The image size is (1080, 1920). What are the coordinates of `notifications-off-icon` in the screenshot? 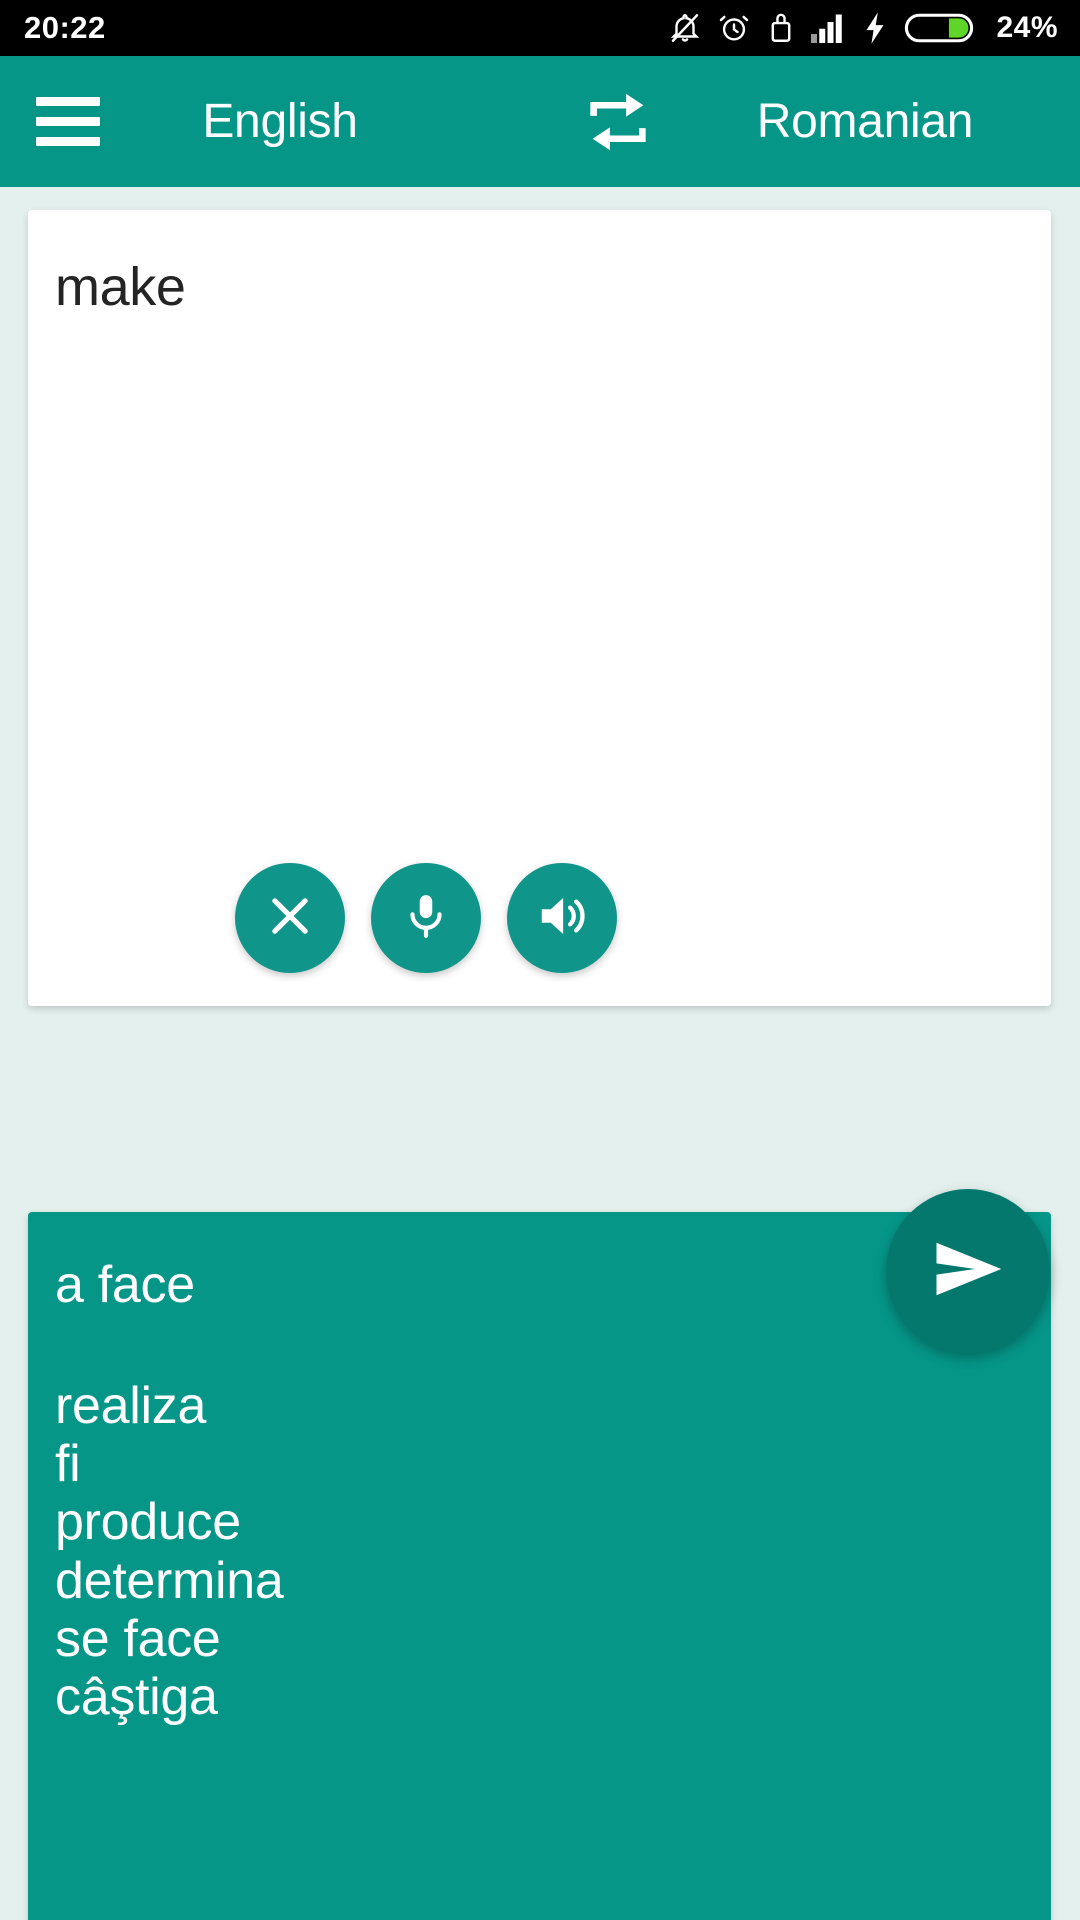 It's located at (685, 28).